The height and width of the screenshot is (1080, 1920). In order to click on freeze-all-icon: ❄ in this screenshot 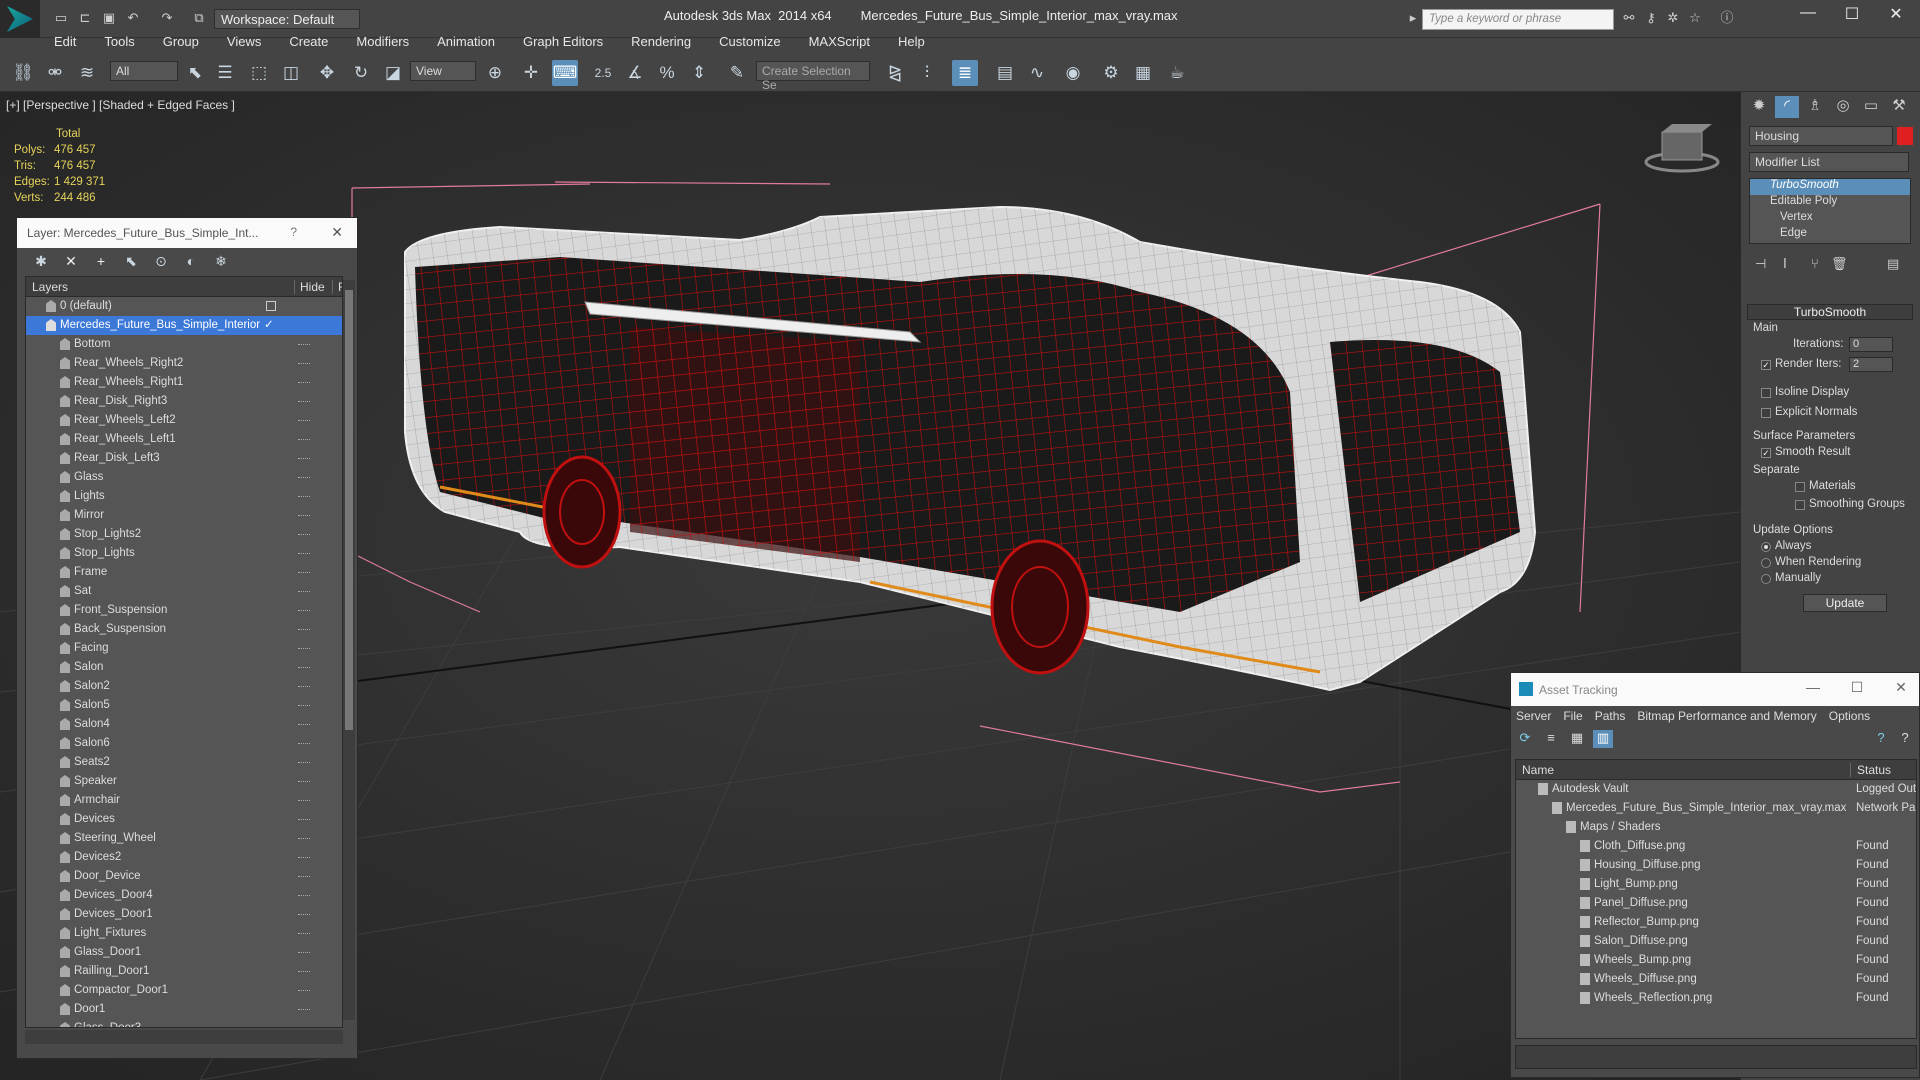, I will do `click(221, 262)`.